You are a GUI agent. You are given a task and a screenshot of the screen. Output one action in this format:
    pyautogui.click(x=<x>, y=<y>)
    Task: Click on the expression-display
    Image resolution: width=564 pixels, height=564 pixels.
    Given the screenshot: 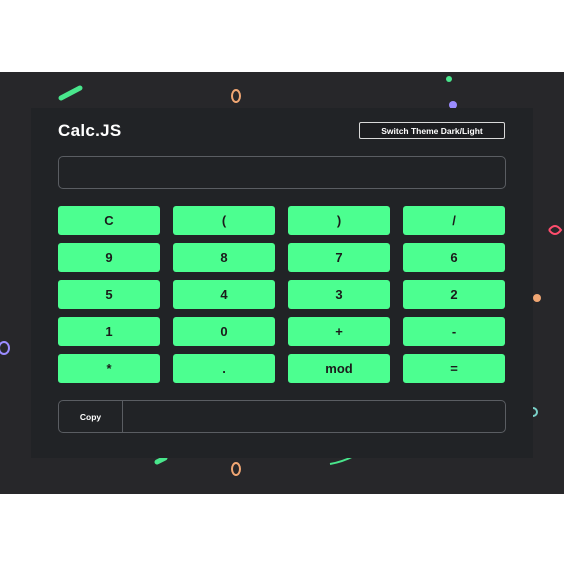 What is the action you would take?
    pyautogui.click(x=282, y=172)
    